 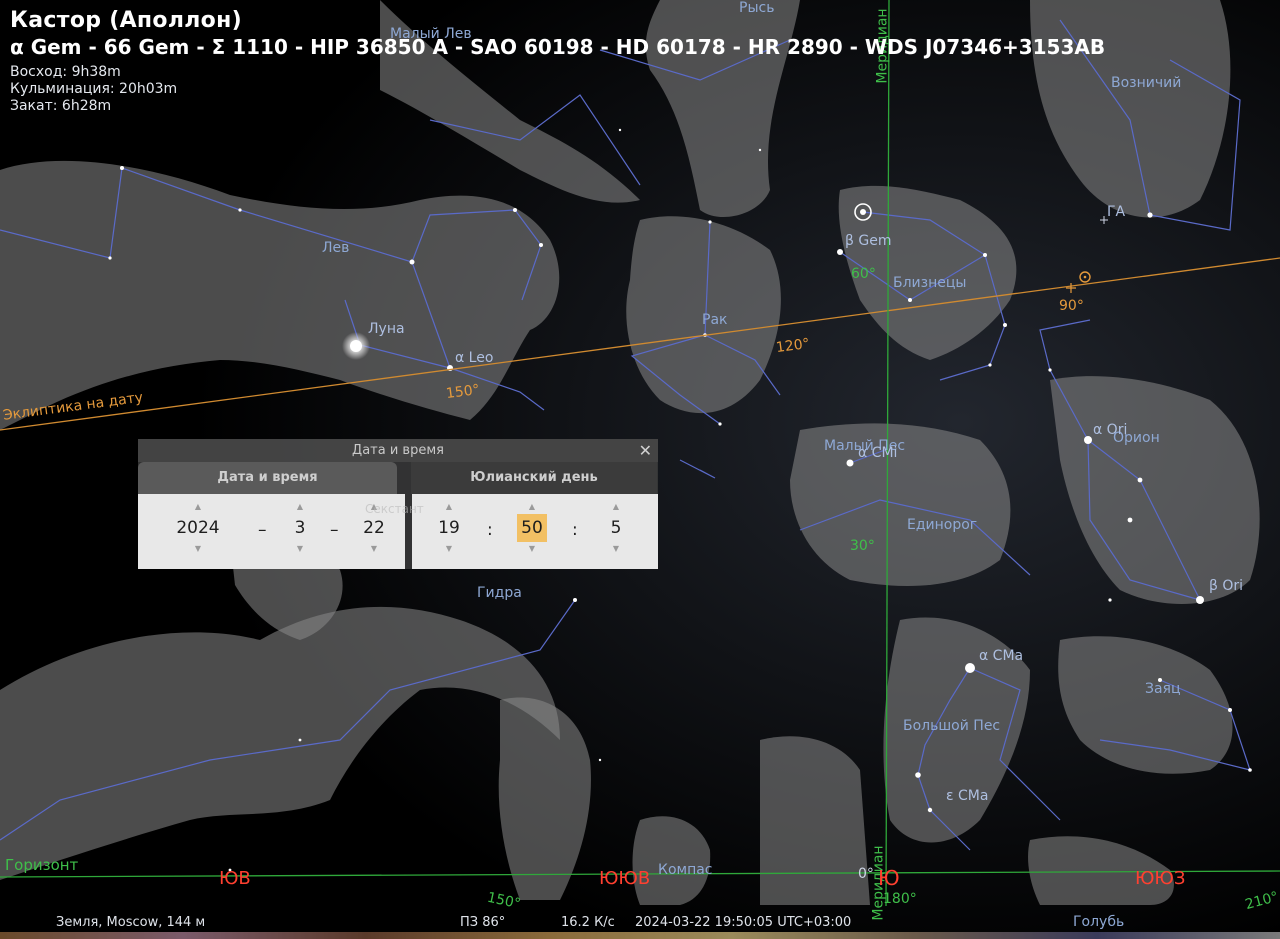 What do you see at coordinates (94, 89) in the screenshot?
I see `transit-time: Кульминация: 20h03m` at bounding box center [94, 89].